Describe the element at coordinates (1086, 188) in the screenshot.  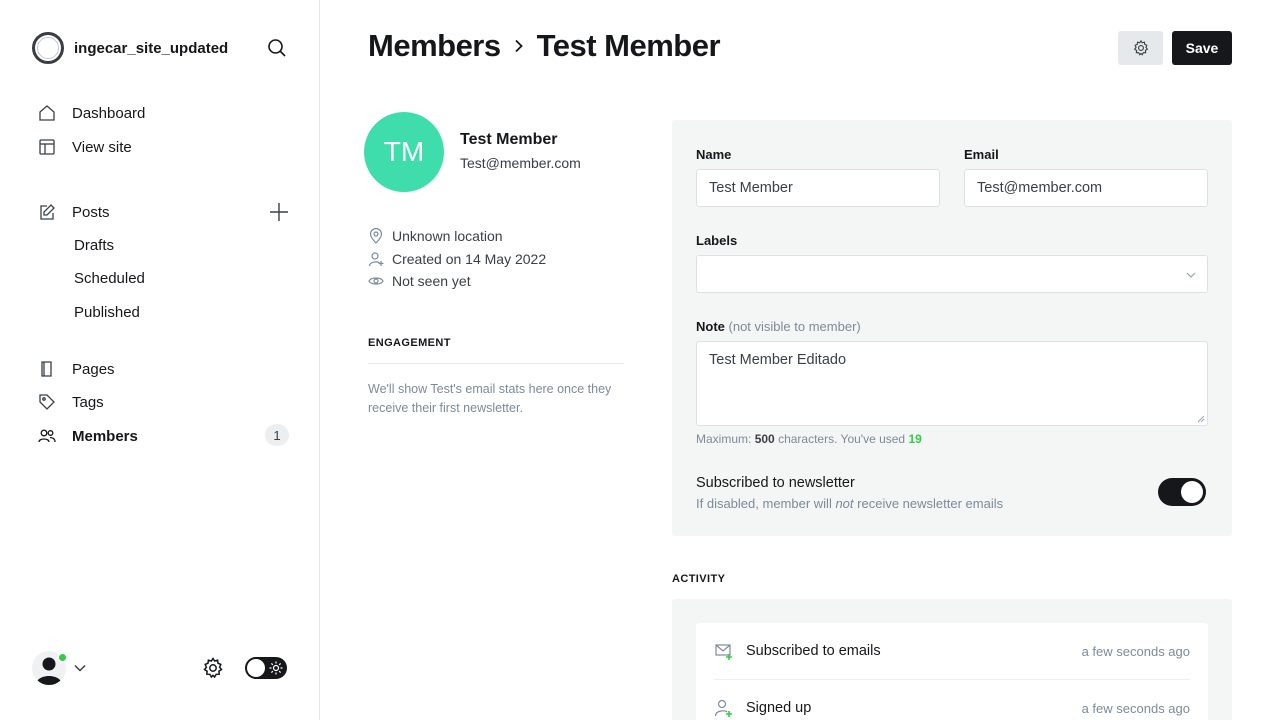
I see `email-field: Test@member.com` at that location.